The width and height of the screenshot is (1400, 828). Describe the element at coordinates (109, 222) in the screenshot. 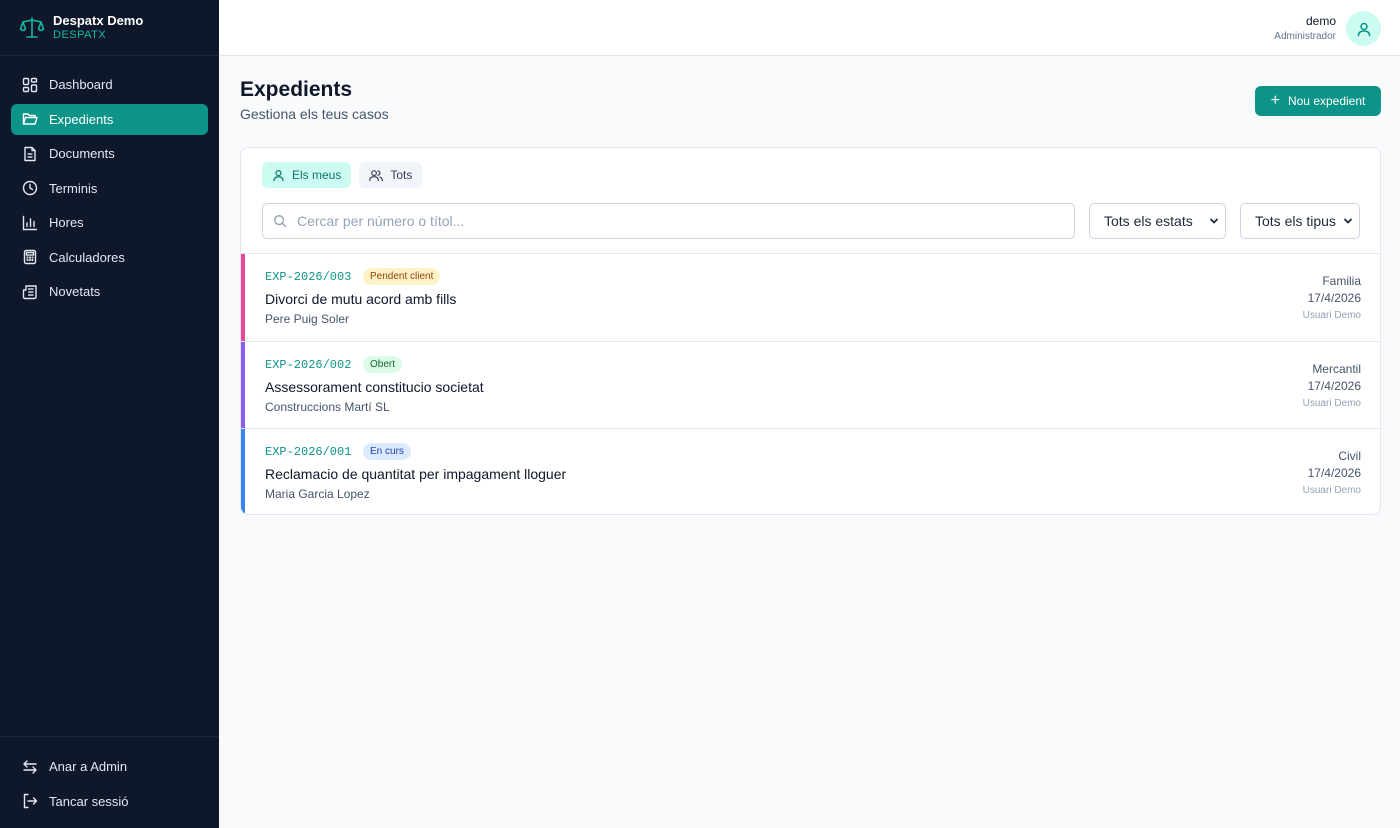

I see `sidebar-item-hores: Hores` at that location.